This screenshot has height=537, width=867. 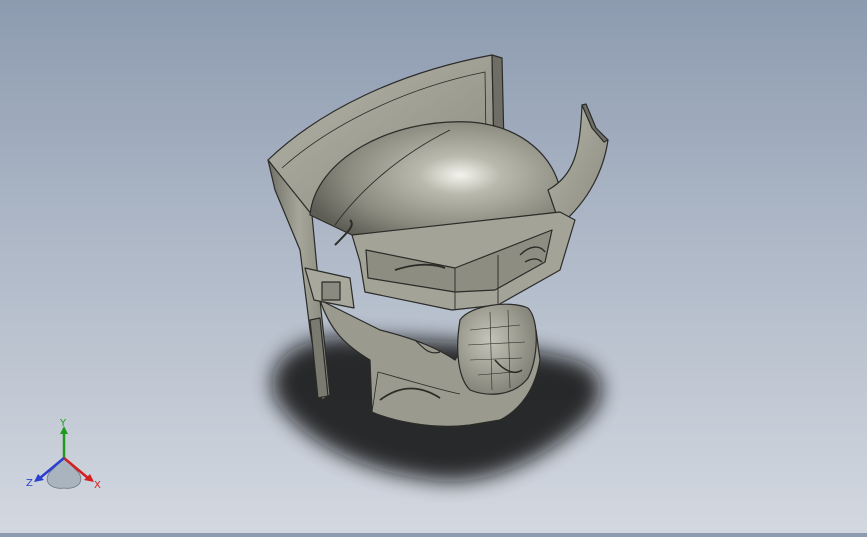 What do you see at coordinates (497, 349) in the screenshot?
I see `face` at bounding box center [497, 349].